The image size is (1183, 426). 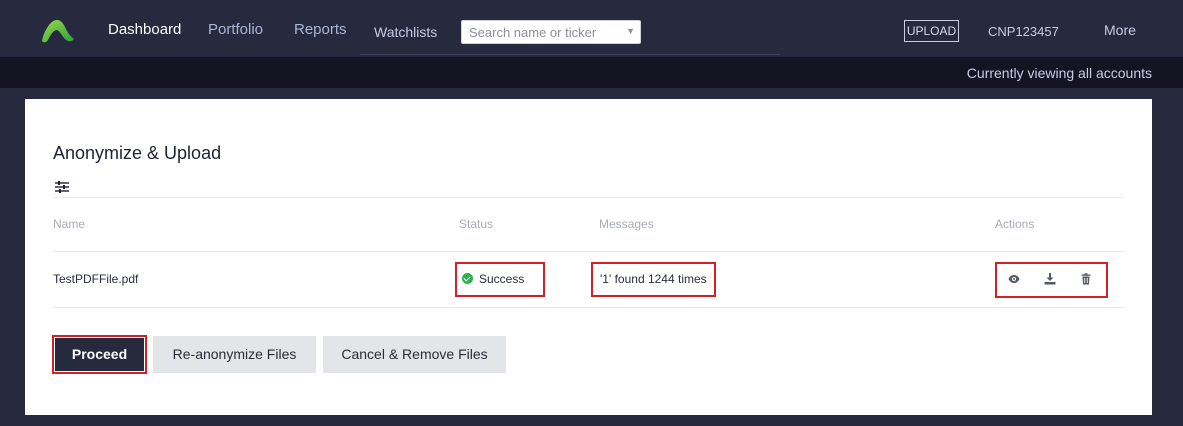 What do you see at coordinates (1120, 30) in the screenshot?
I see `more-menu: More` at bounding box center [1120, 30].